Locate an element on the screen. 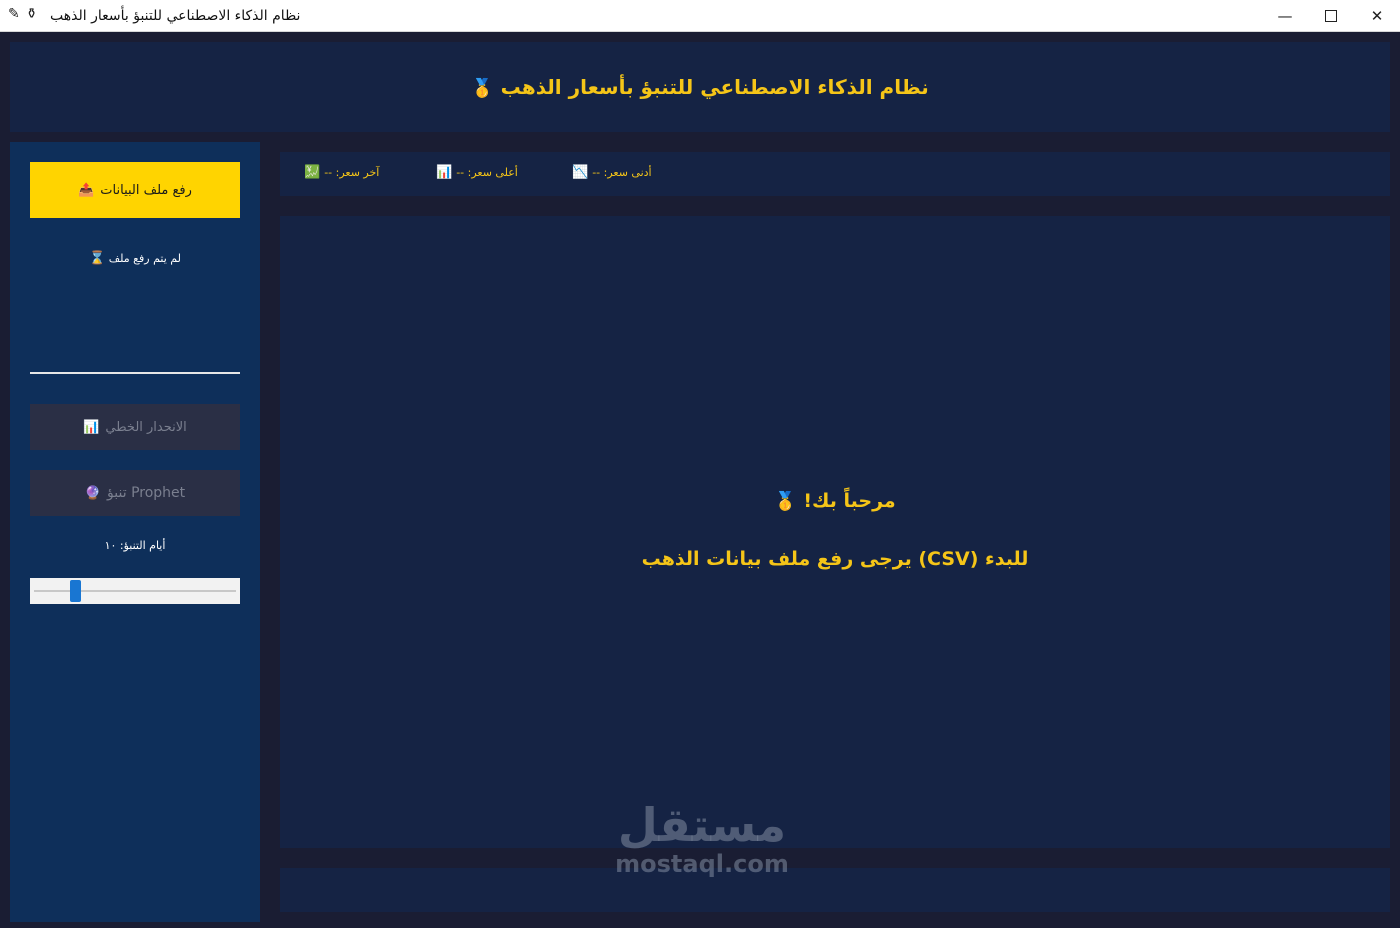  maximize-icon is located at coordinates (1331, 16).